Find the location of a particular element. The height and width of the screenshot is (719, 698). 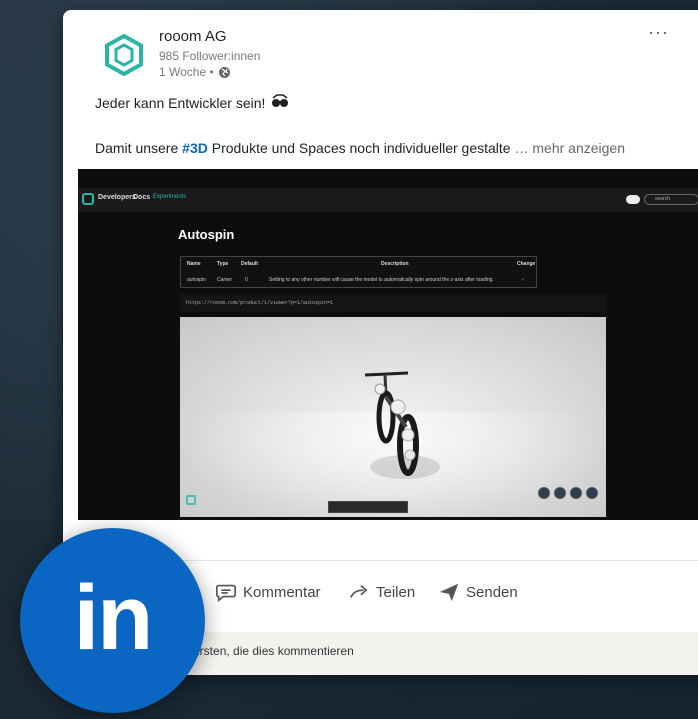

media-table-header-type: Type is located at coordinates (223, 264).